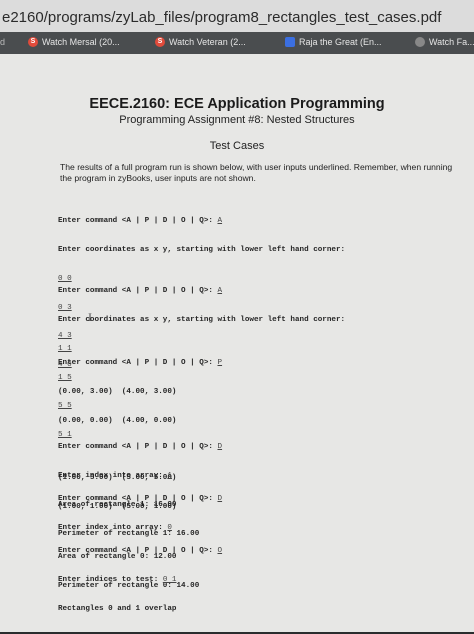 The image size is (474, 634). Describe the element at coordinates (3, 42) in the screenshot. I see `bookmark-edge: d` at that location.